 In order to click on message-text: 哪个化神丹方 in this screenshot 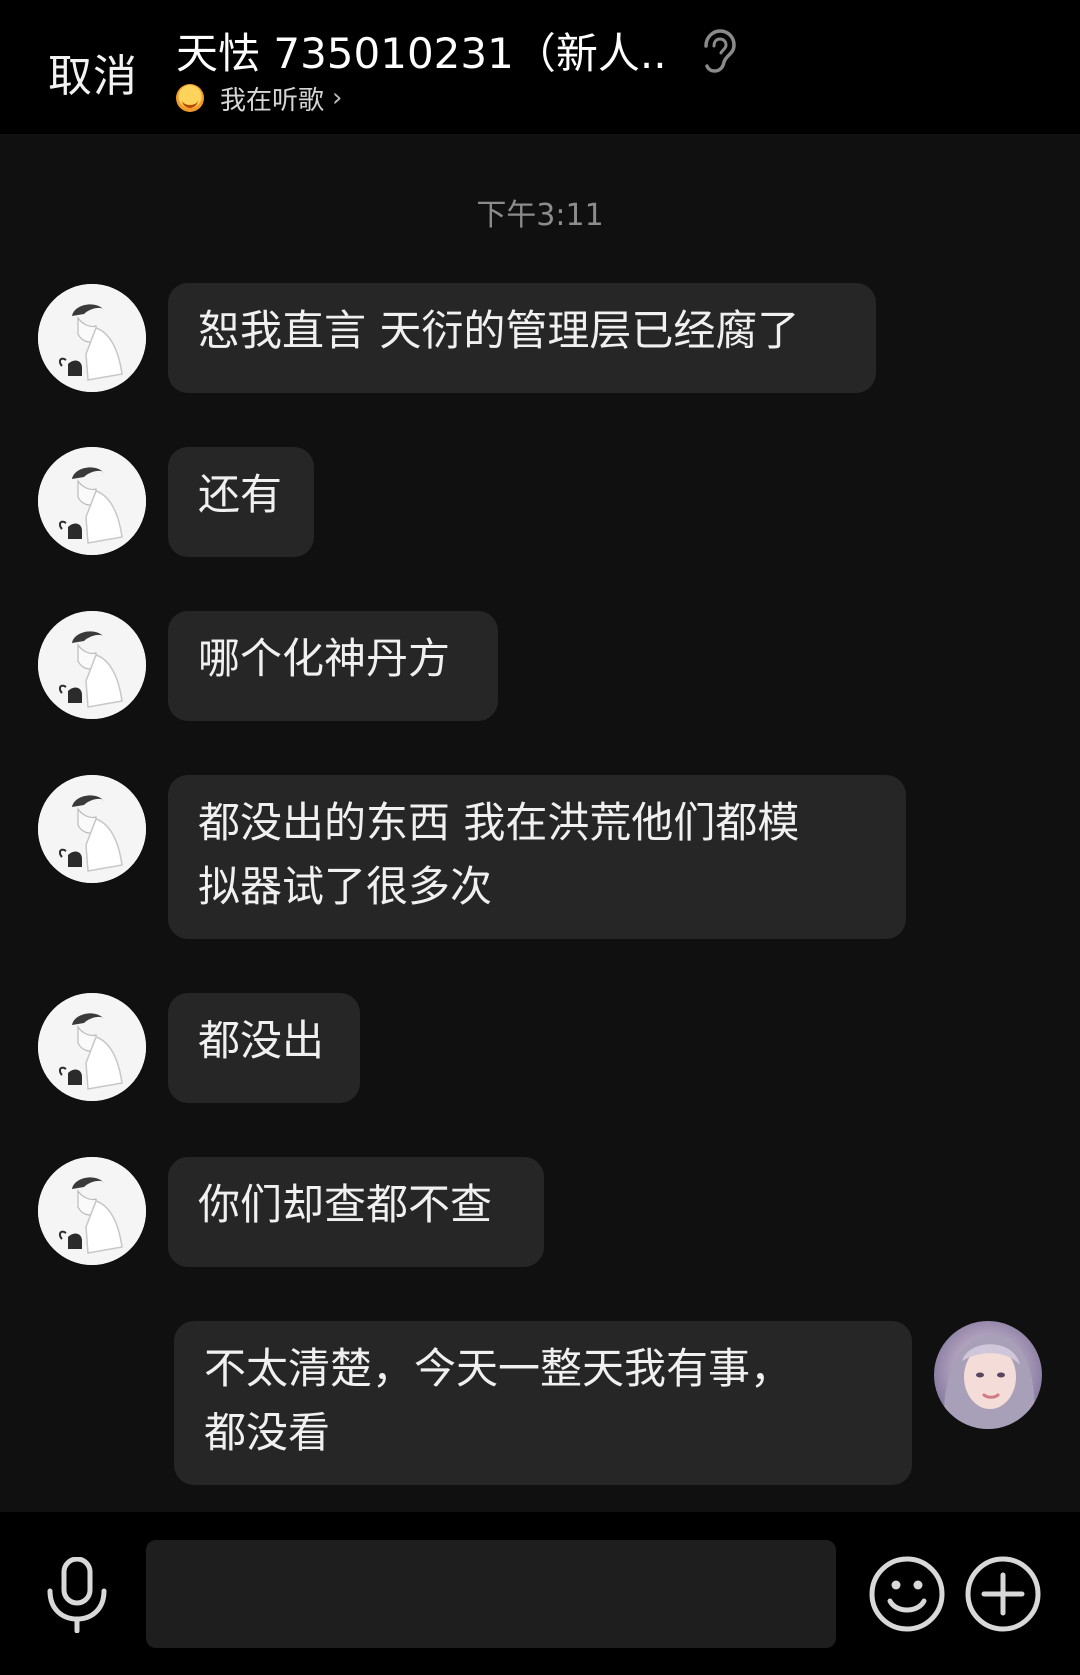, I will do `click(324, 658)`.